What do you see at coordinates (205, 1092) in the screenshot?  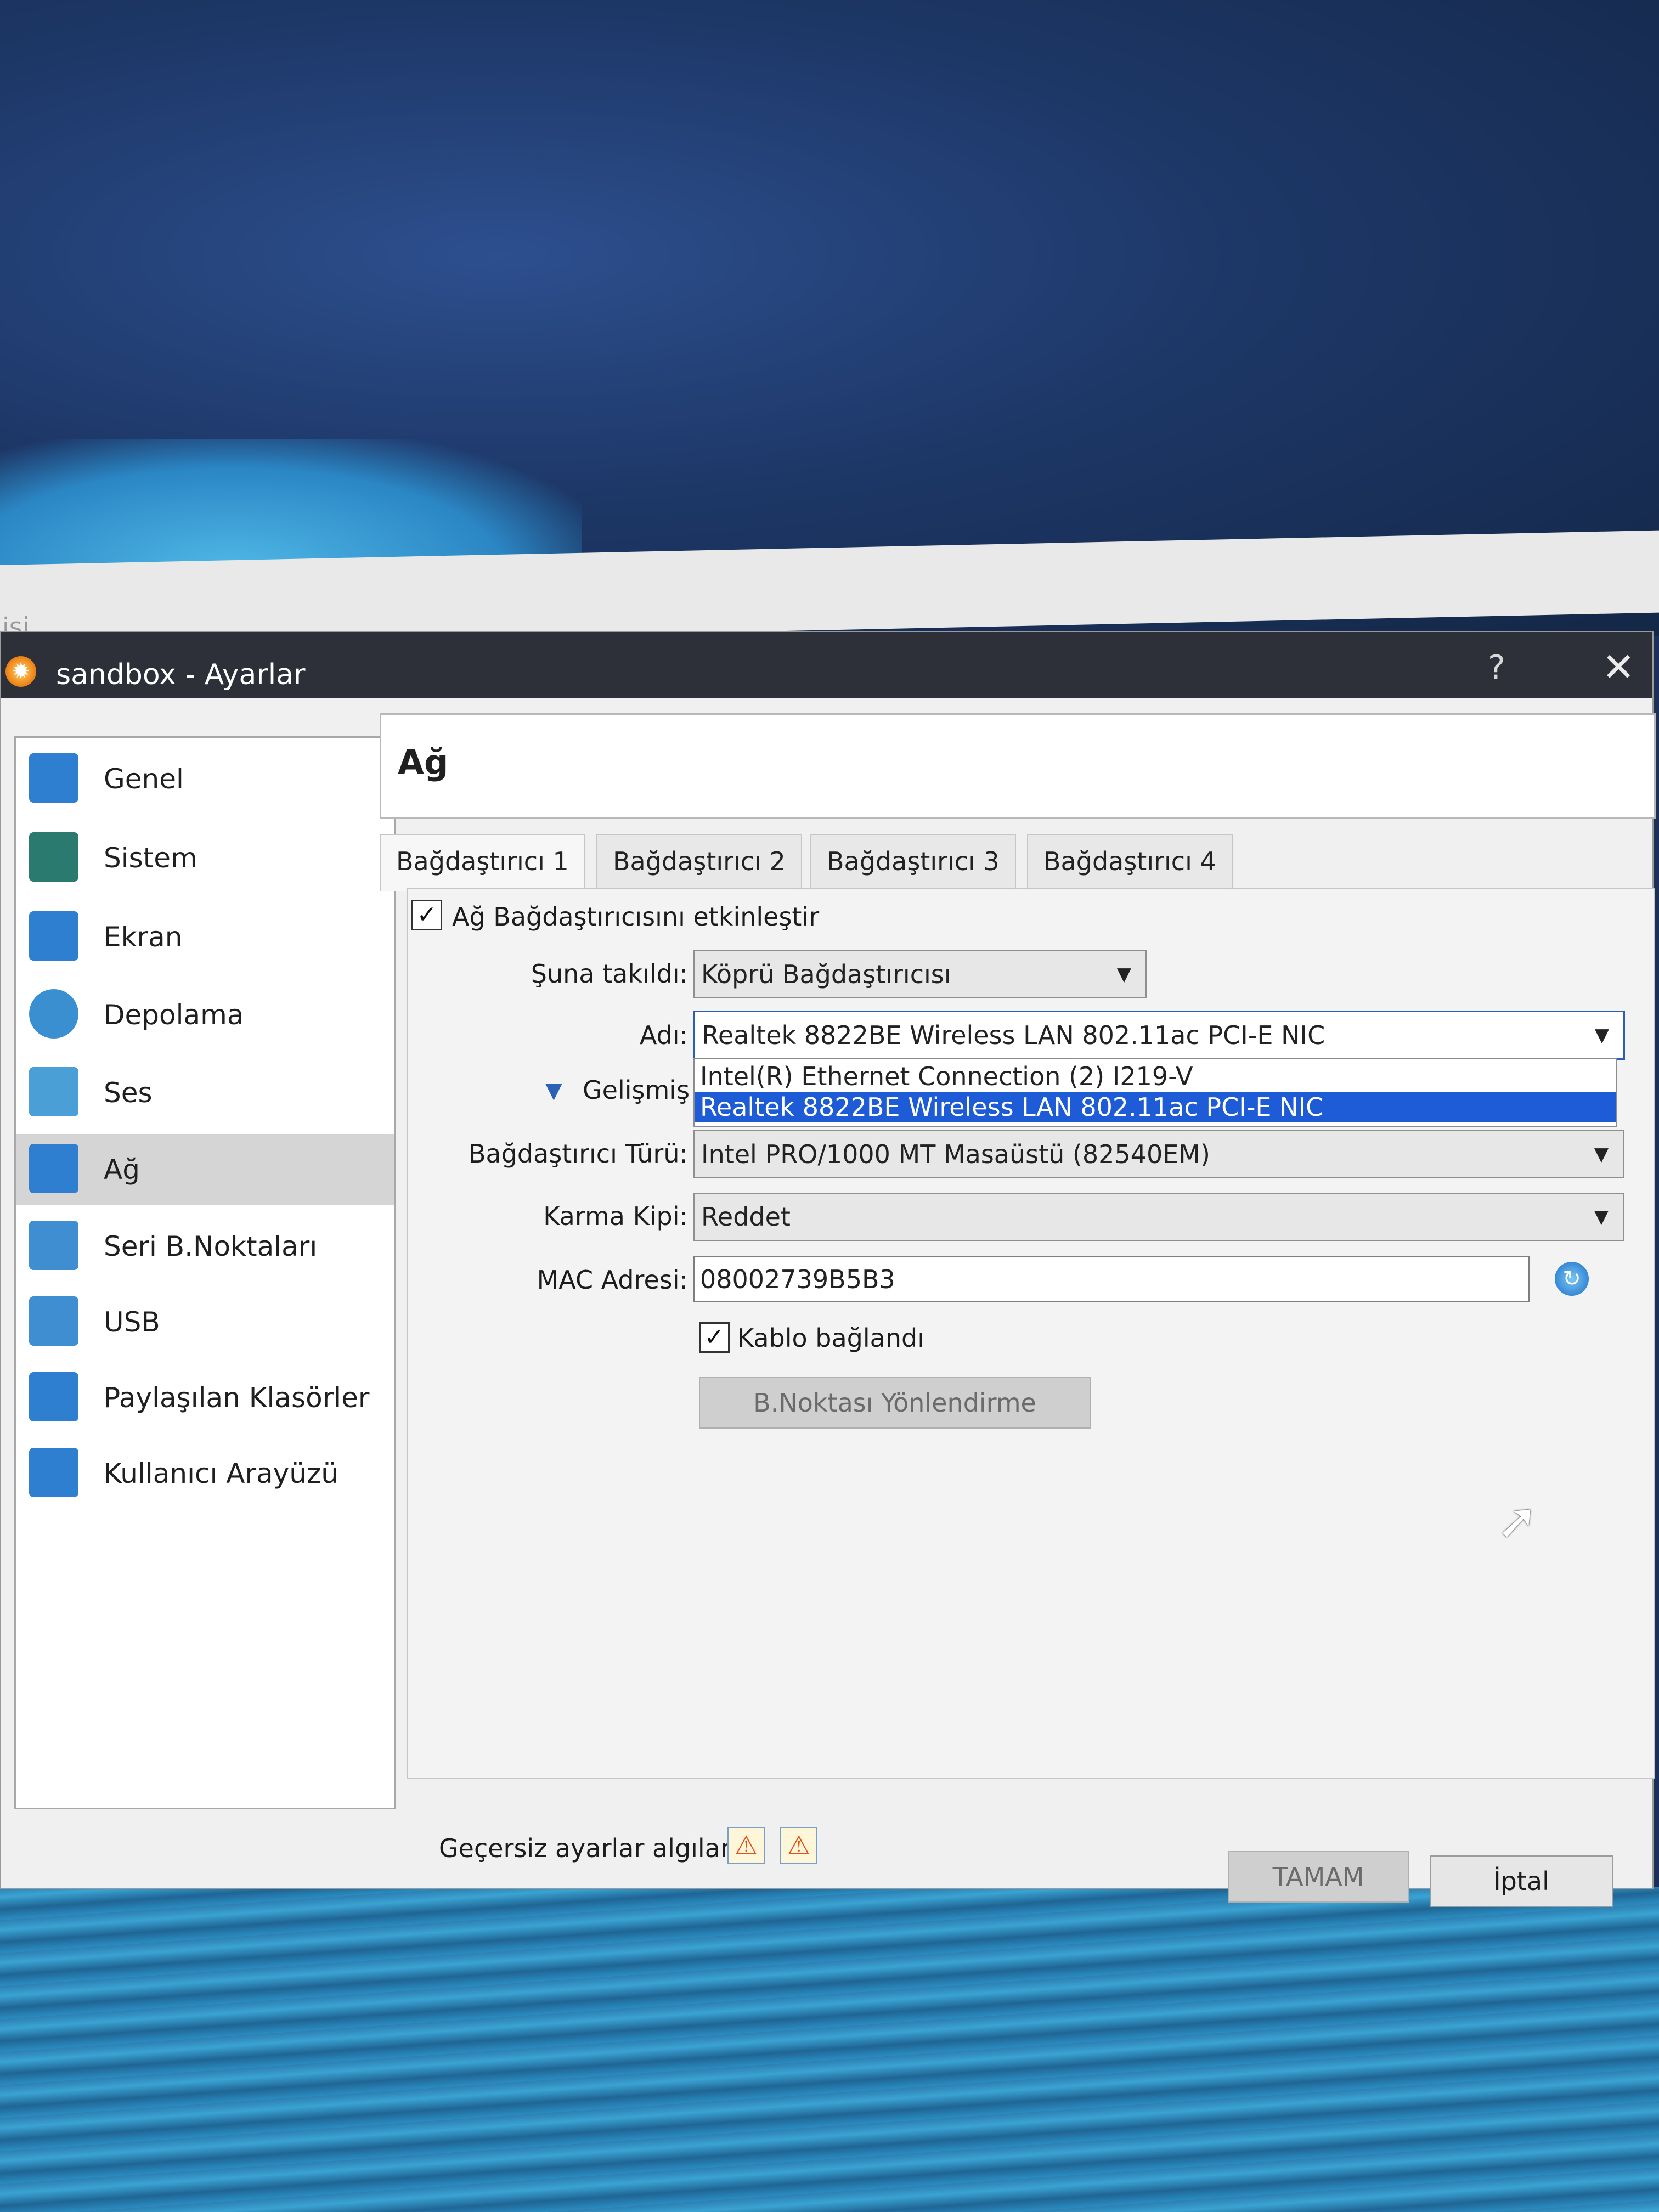 I see `sidebar-item-ses: Ses` at bounding box center [205, 1092].